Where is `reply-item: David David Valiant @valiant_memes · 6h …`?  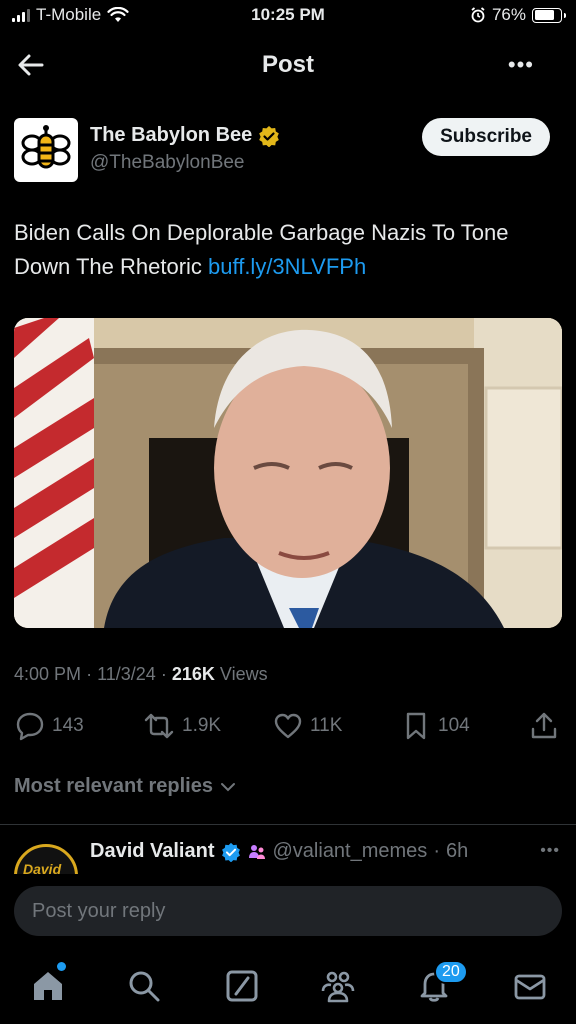 reply-item: David David Valiant @valiant_memes · 6h … is located at coordinates (288, 850).